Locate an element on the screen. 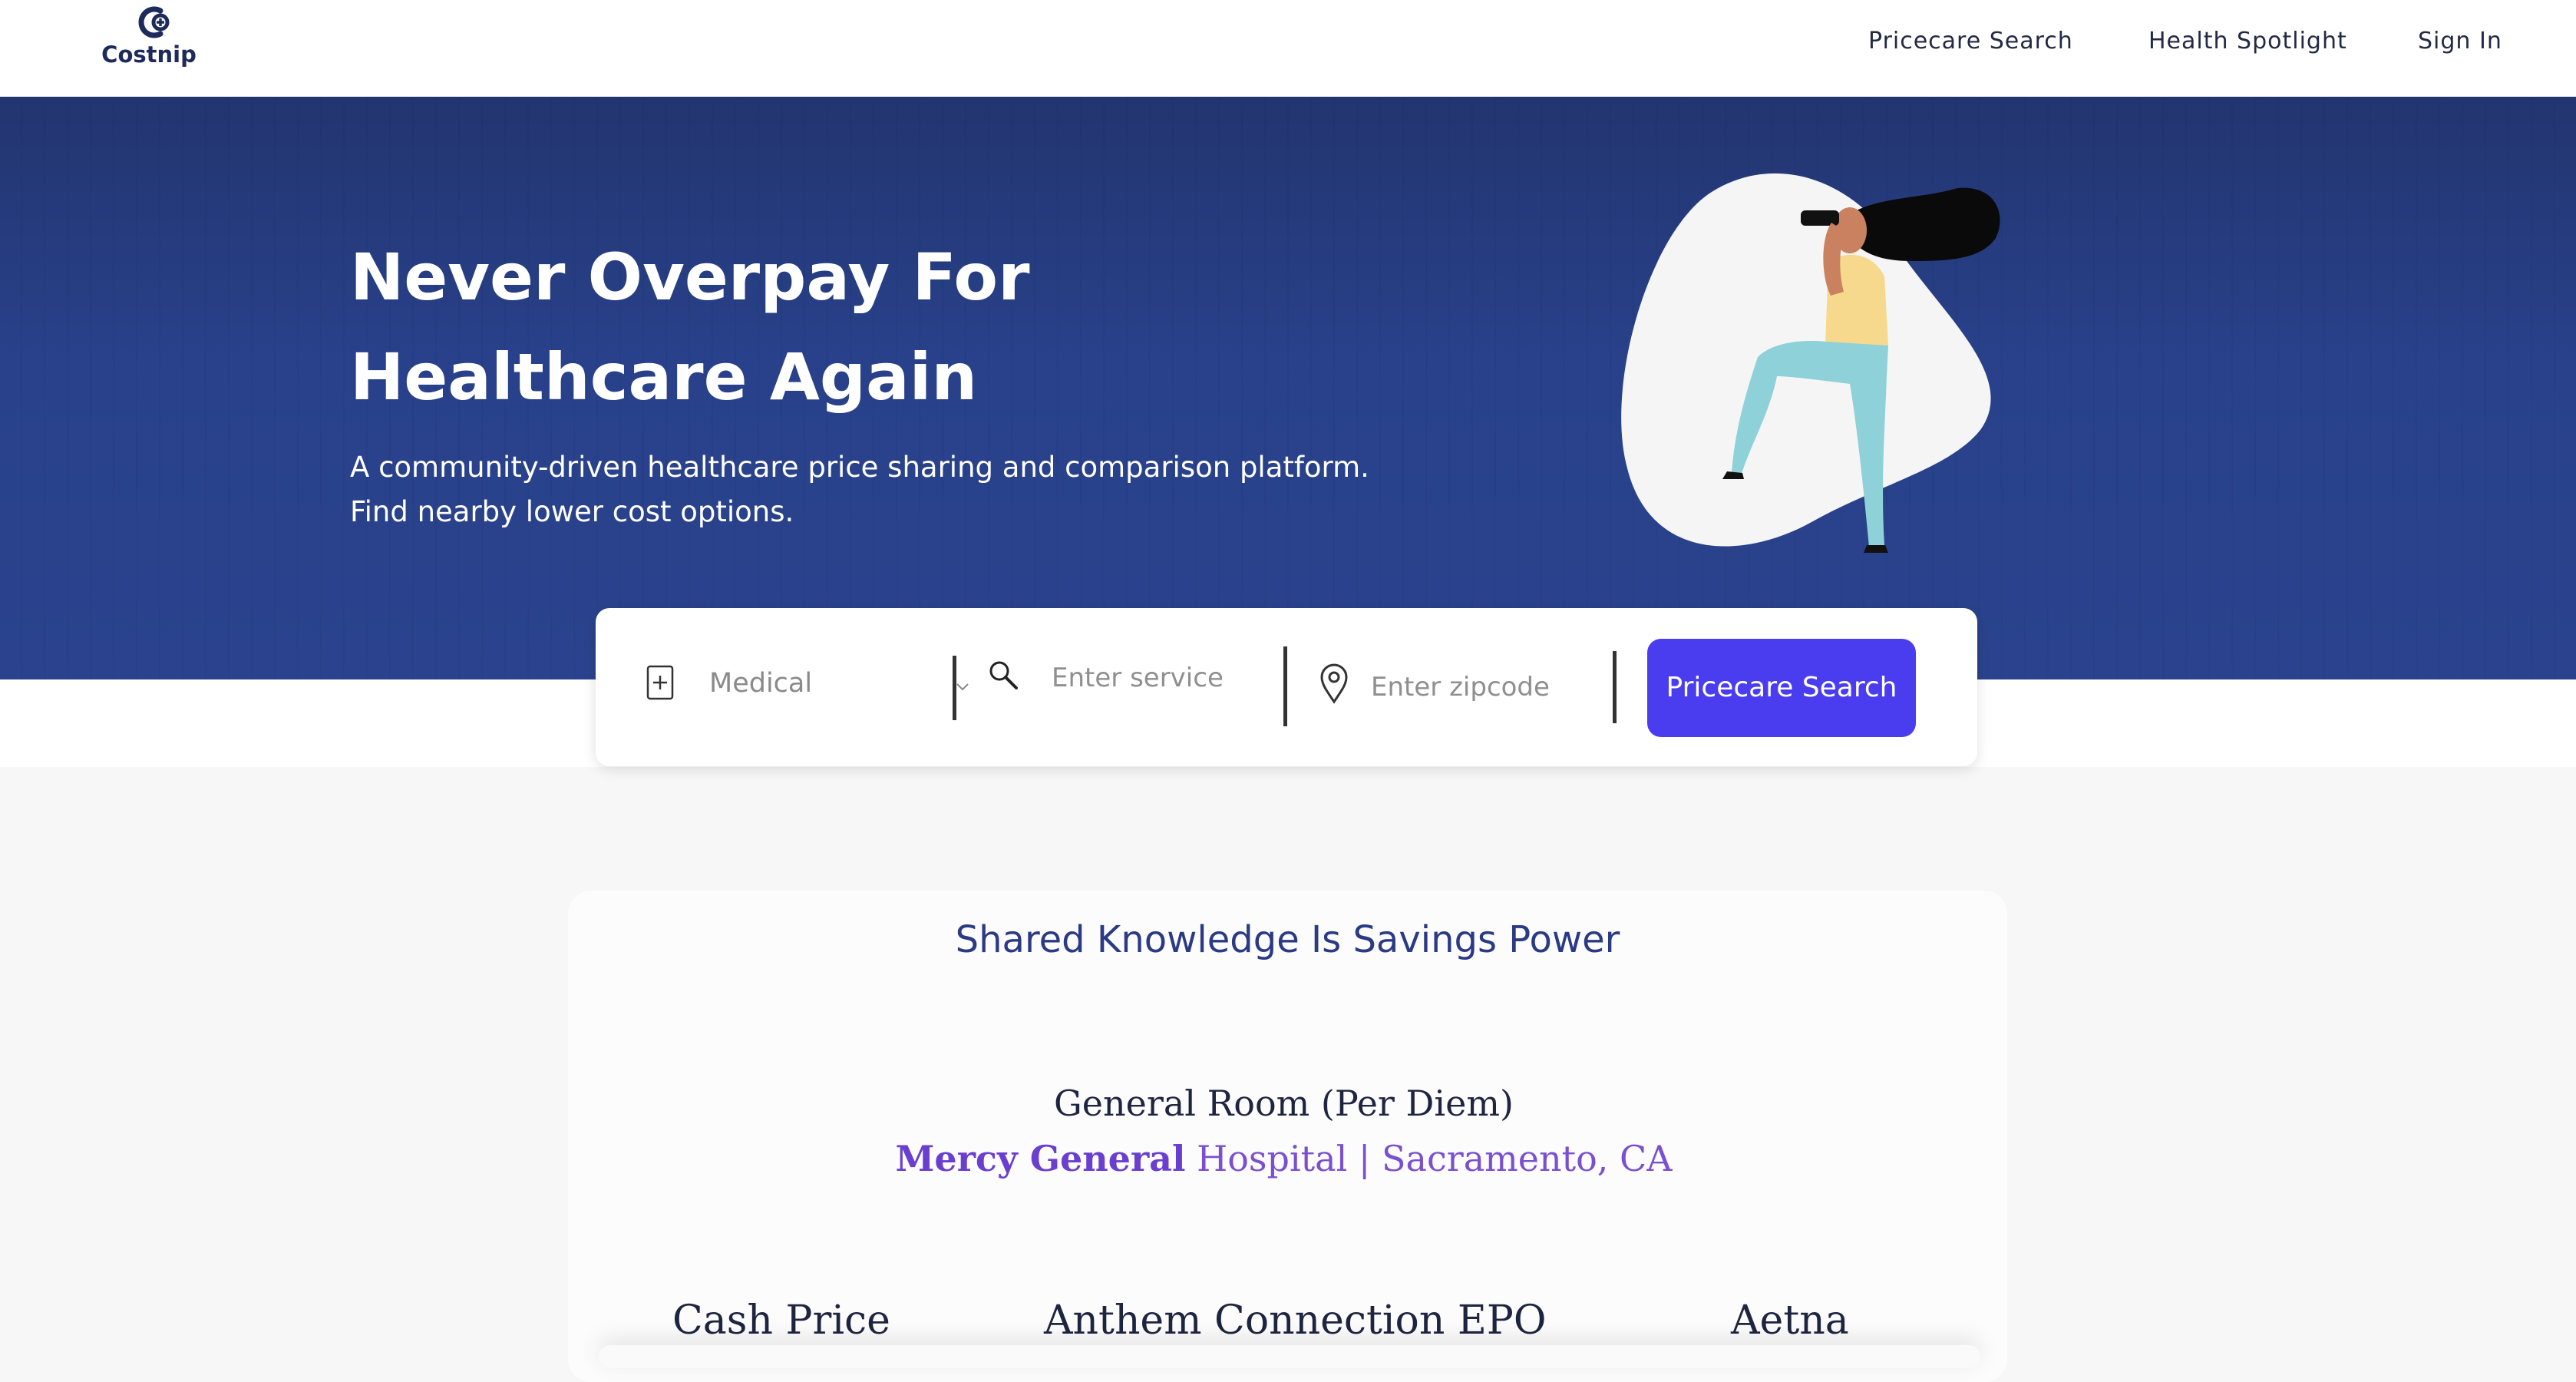 The height and width of the screenshot is (1382, 2576). column-cash-price: Cash Price is located at coordinates (781, 1321).